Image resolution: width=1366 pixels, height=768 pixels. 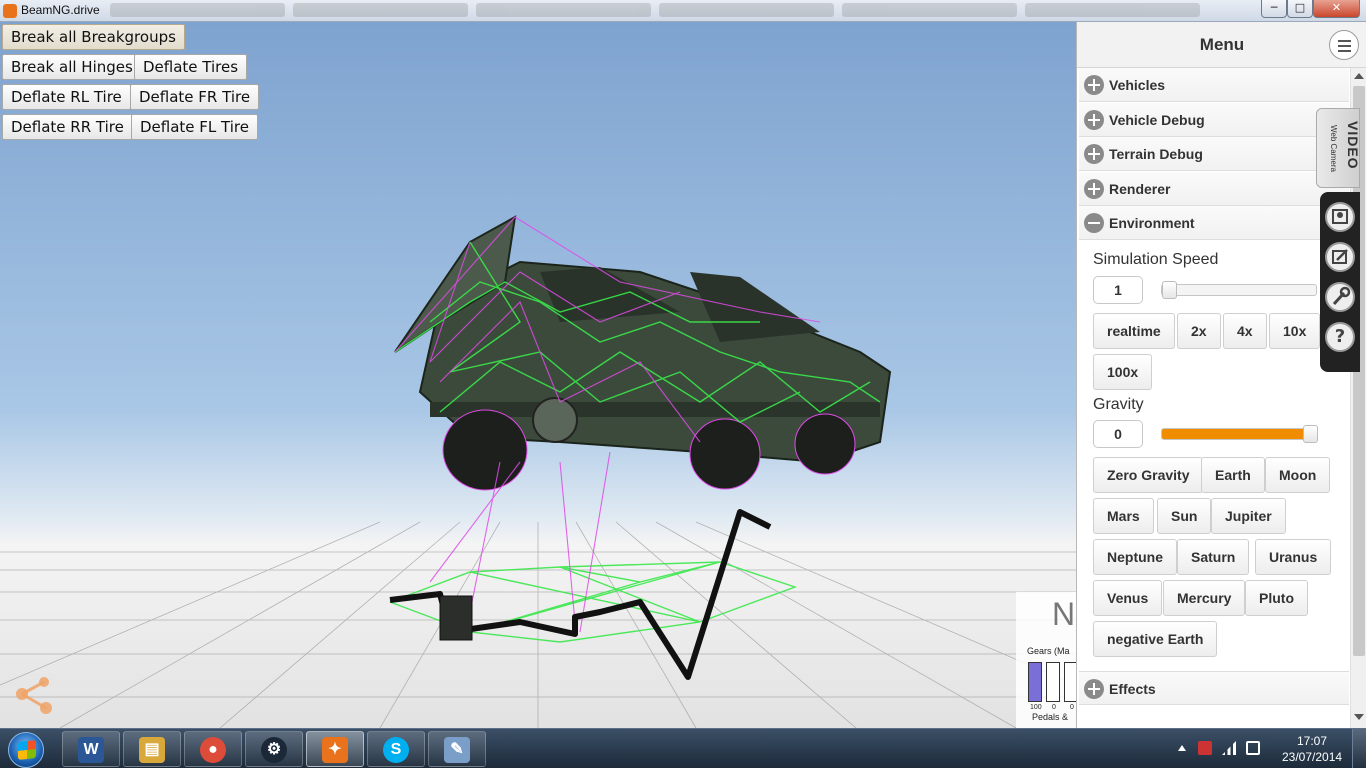 I want to click on menu-item-vehicle-debug: Vehicle Debug, so click(x=1214, y=120).